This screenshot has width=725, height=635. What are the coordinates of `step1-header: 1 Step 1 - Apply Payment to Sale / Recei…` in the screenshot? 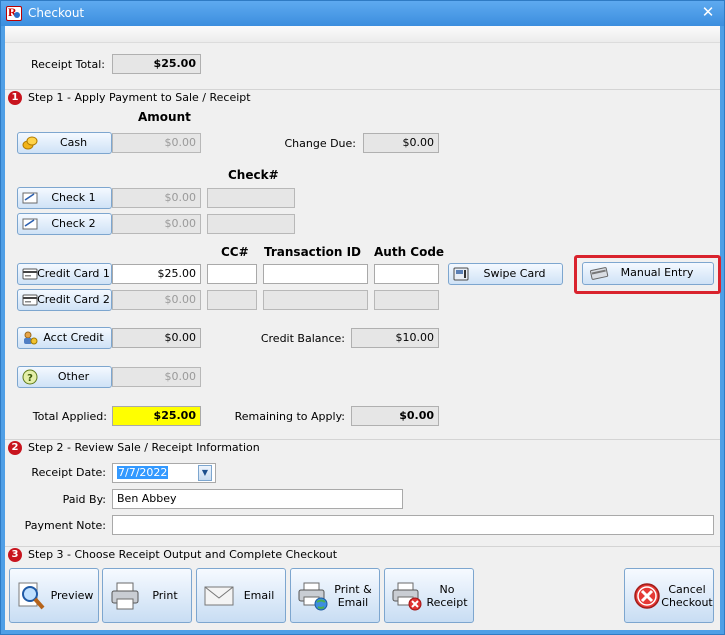 It's located at (362, 97).